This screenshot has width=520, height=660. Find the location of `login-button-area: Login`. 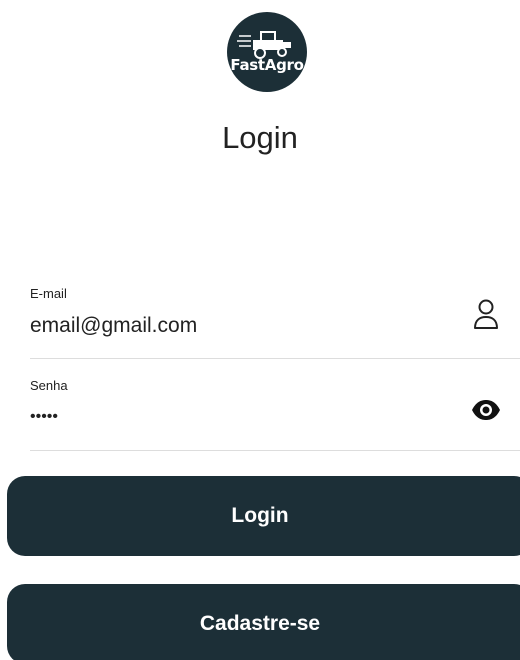

login-button-area: Login is located at coordinates (260, 516).